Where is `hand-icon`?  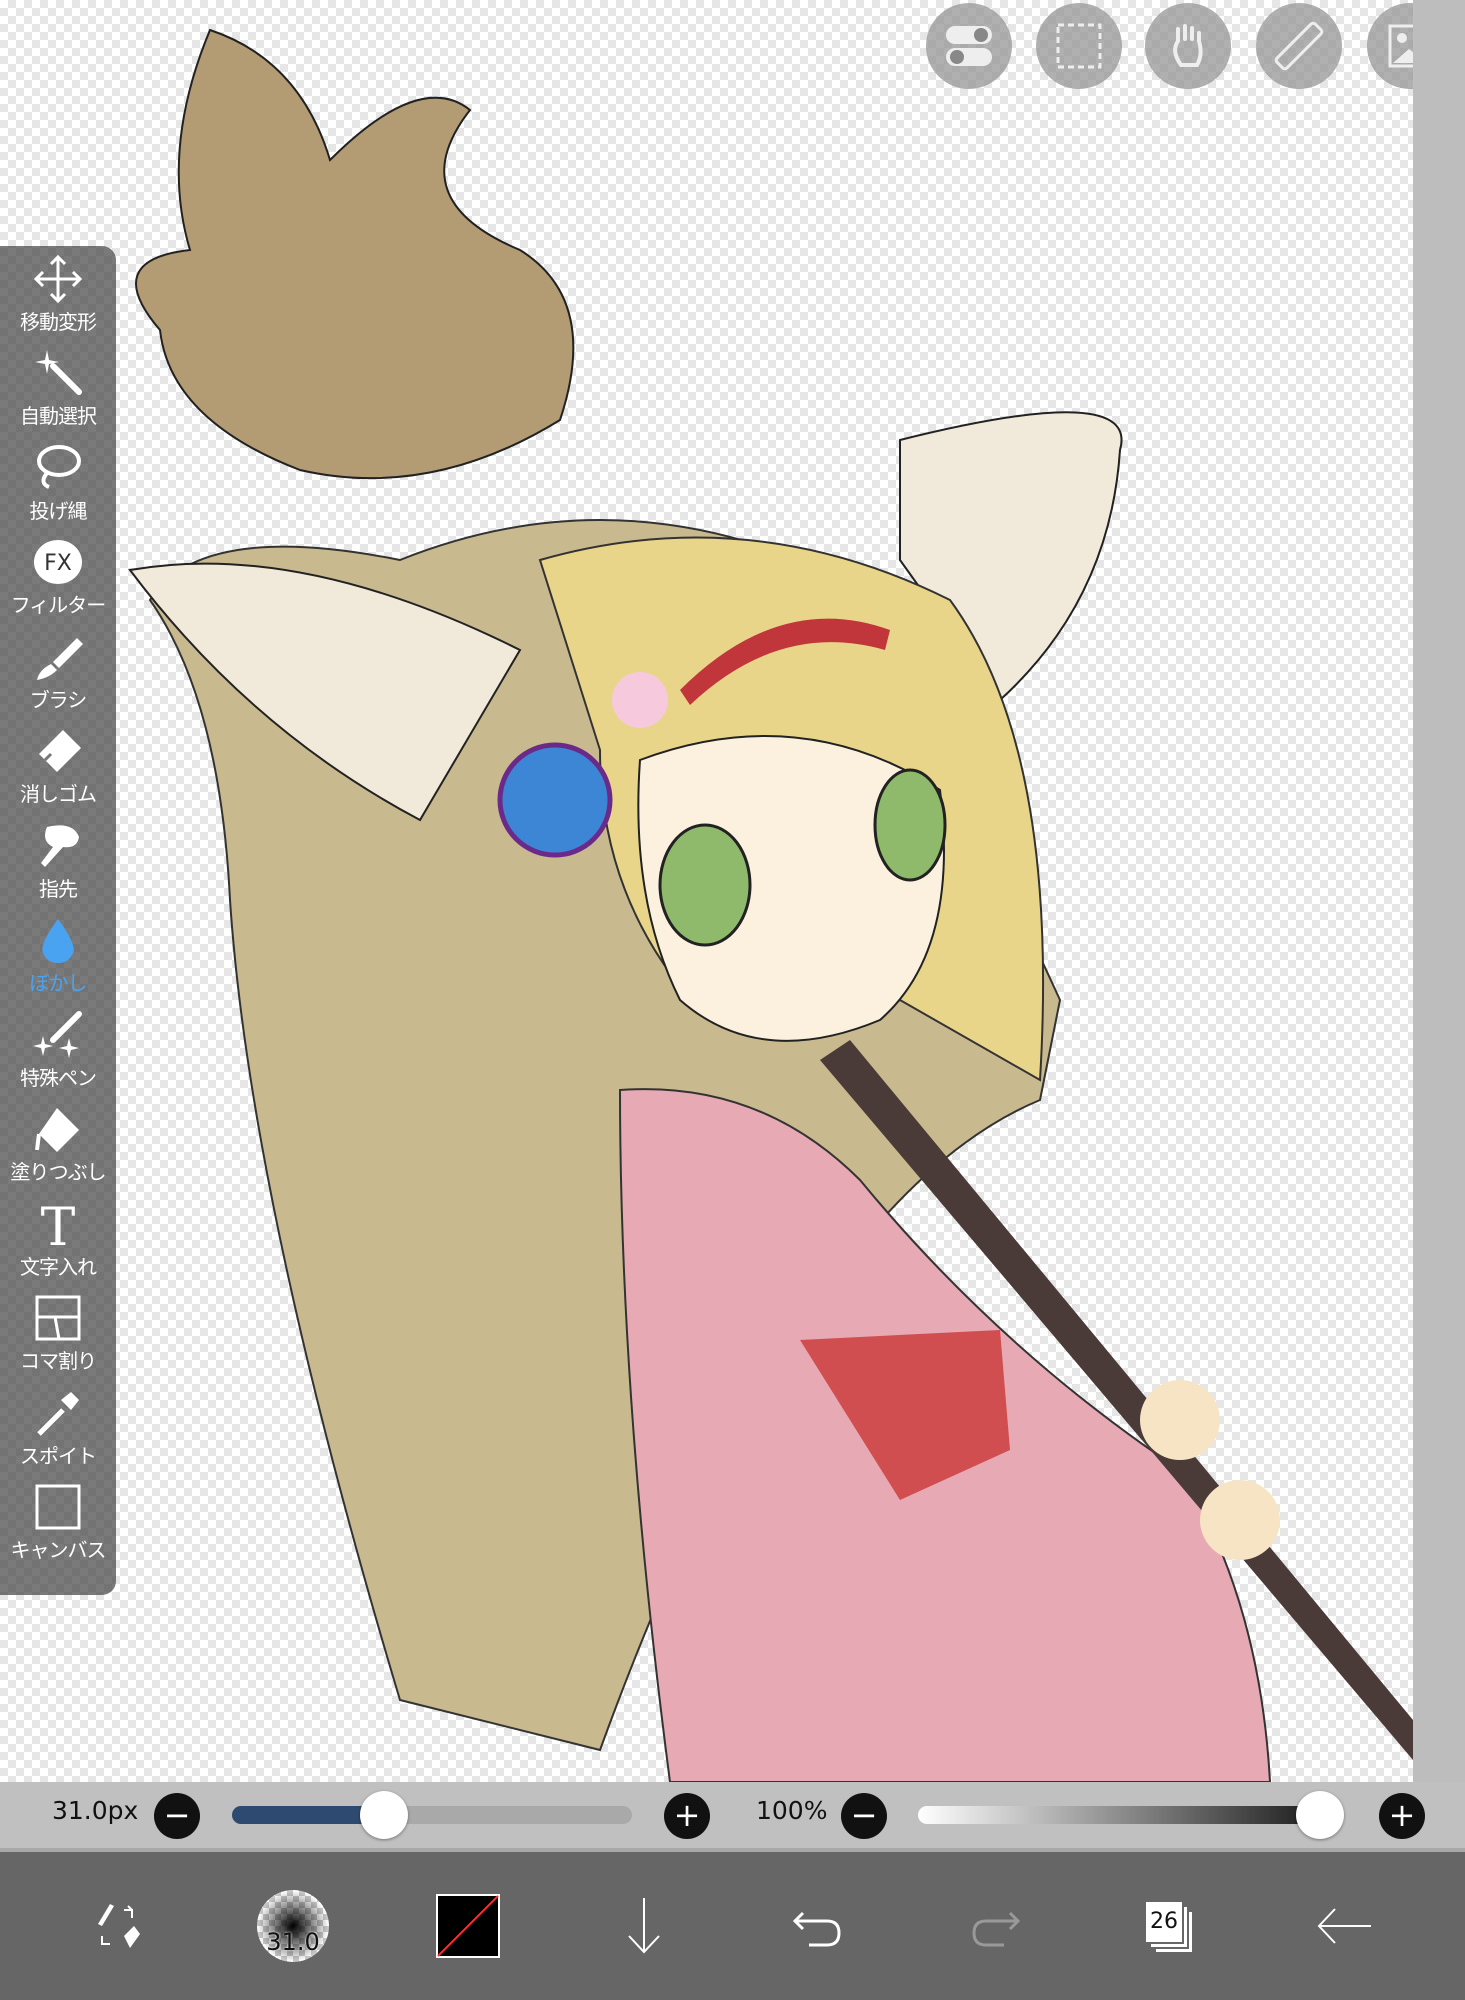 hand-icon is located at coordinates (1188, 45).